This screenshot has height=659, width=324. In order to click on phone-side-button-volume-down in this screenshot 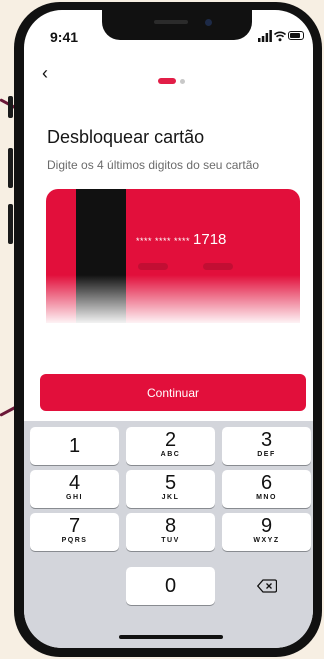, I will do `click(10, 224)`.